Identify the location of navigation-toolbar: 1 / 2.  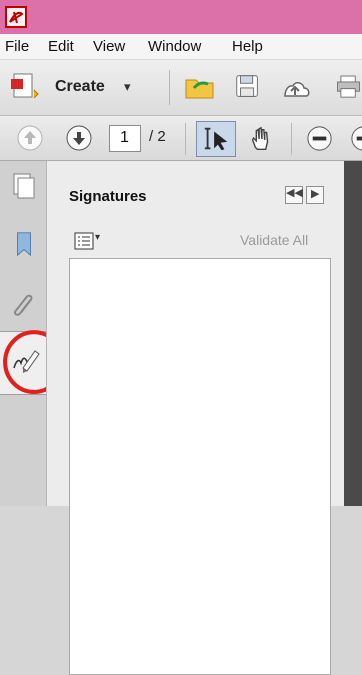
(181, 138).